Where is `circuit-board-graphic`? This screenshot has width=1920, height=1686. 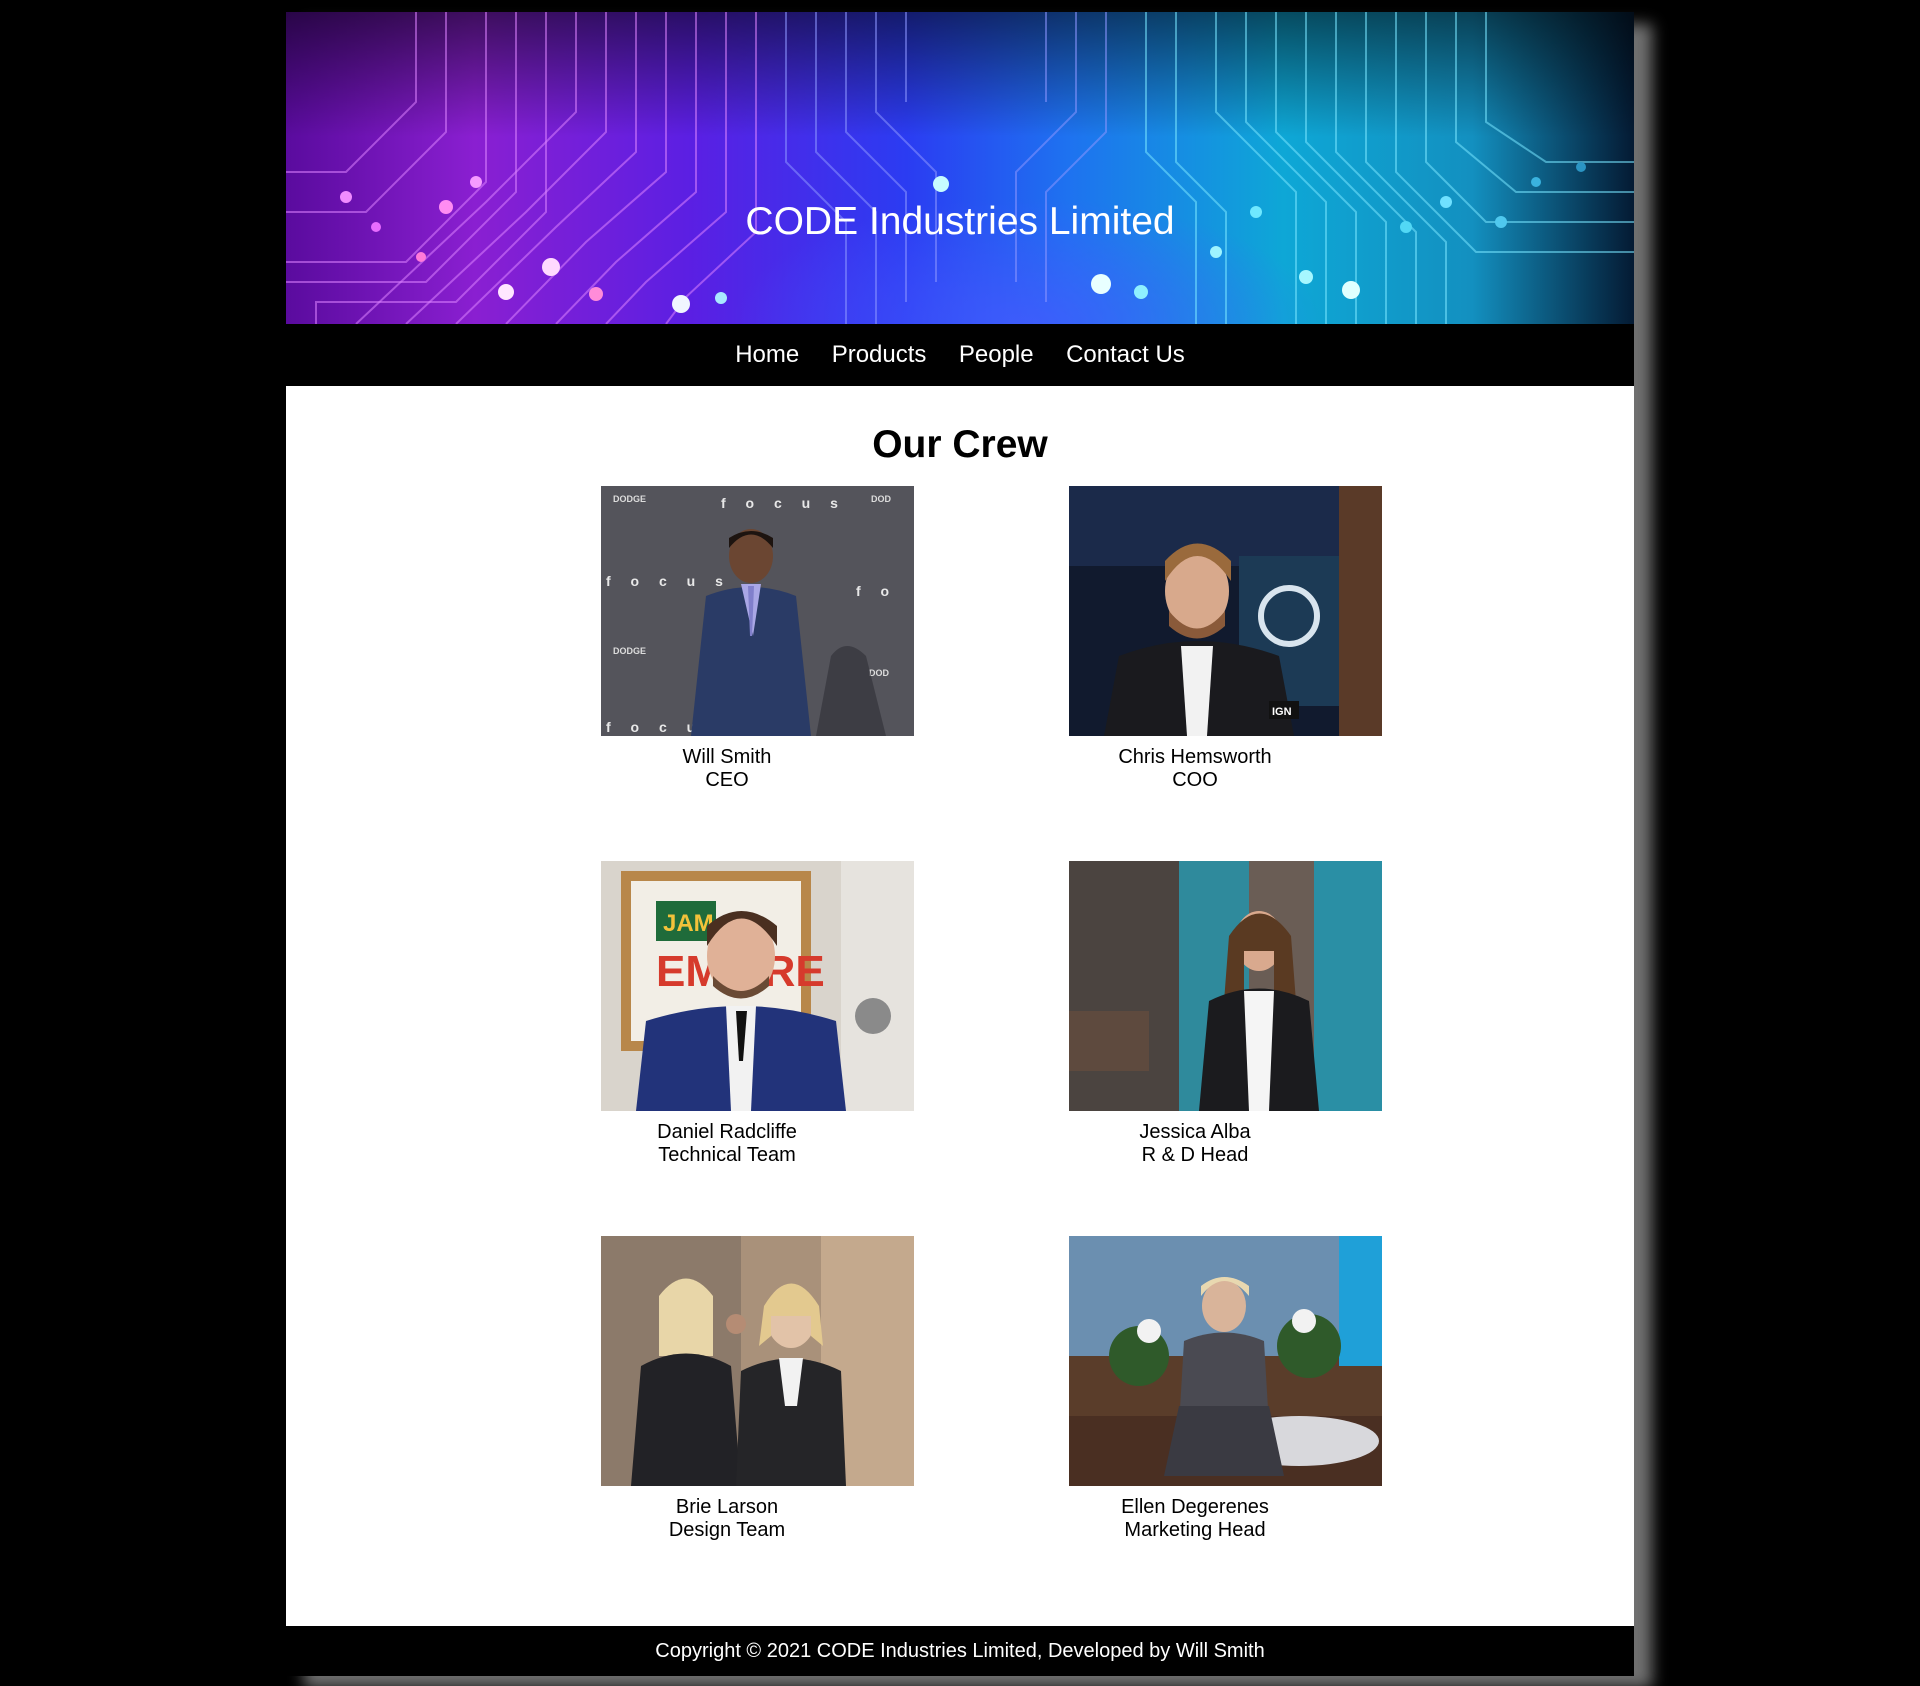
circuit-board-graphic is located at coordinates (960, 168).